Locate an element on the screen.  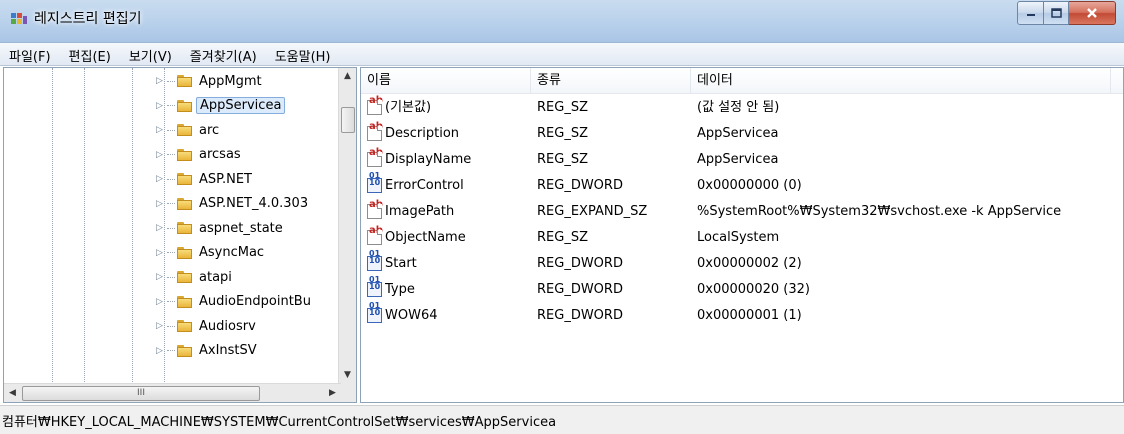
tree-item: ▷ arcsas is located at coordinates (200, 155).